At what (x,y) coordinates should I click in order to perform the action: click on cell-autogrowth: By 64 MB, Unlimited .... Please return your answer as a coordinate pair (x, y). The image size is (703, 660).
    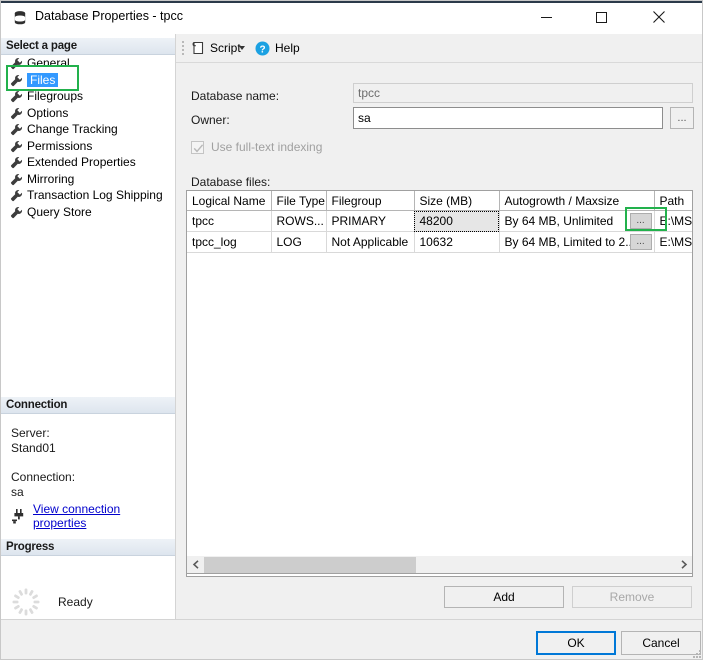
    Looking at the image, I should click on (577, 221).